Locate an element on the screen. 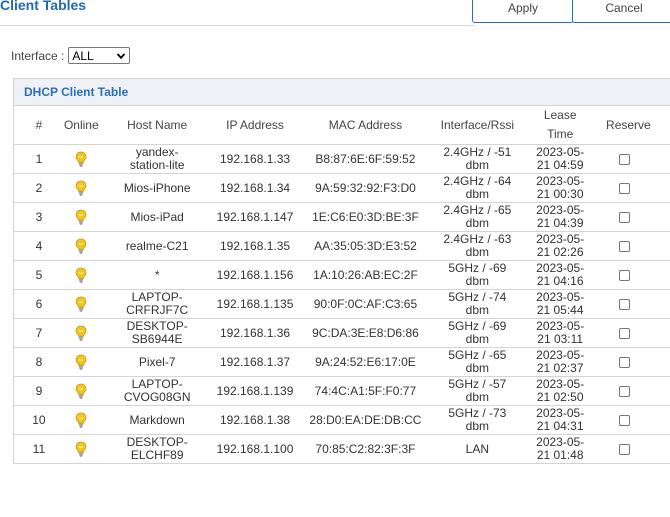 This screenshot has height=517, width=670. ip-address: 192.168.1.35 is located at coordinates (255, 246).